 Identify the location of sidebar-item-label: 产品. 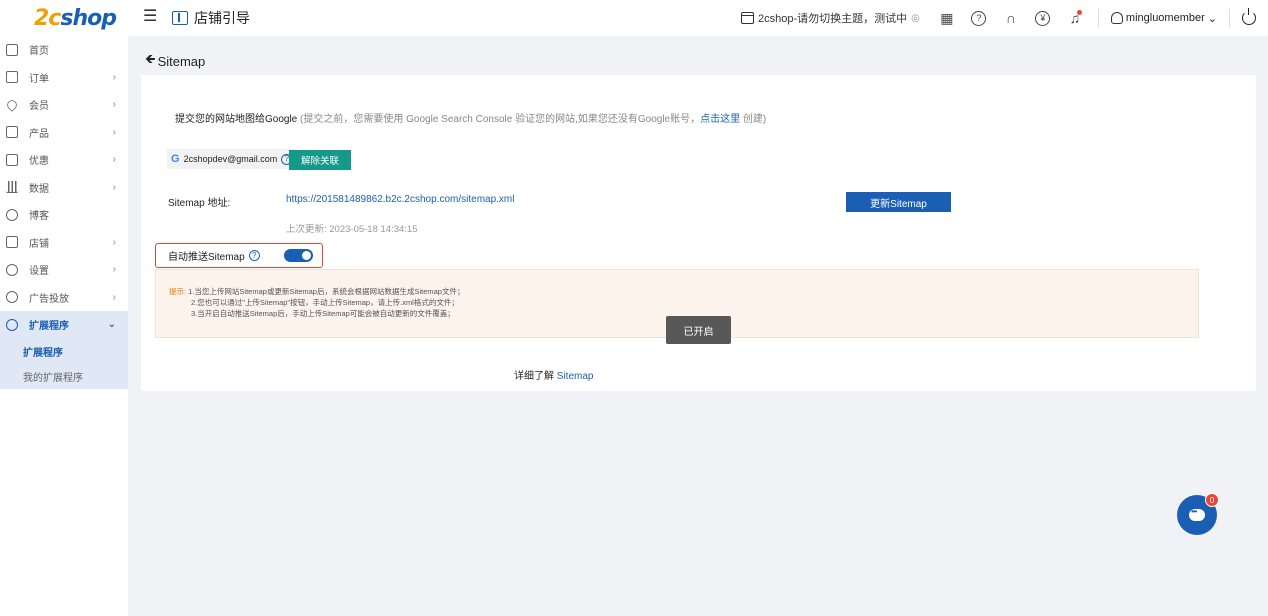
(39, 134).